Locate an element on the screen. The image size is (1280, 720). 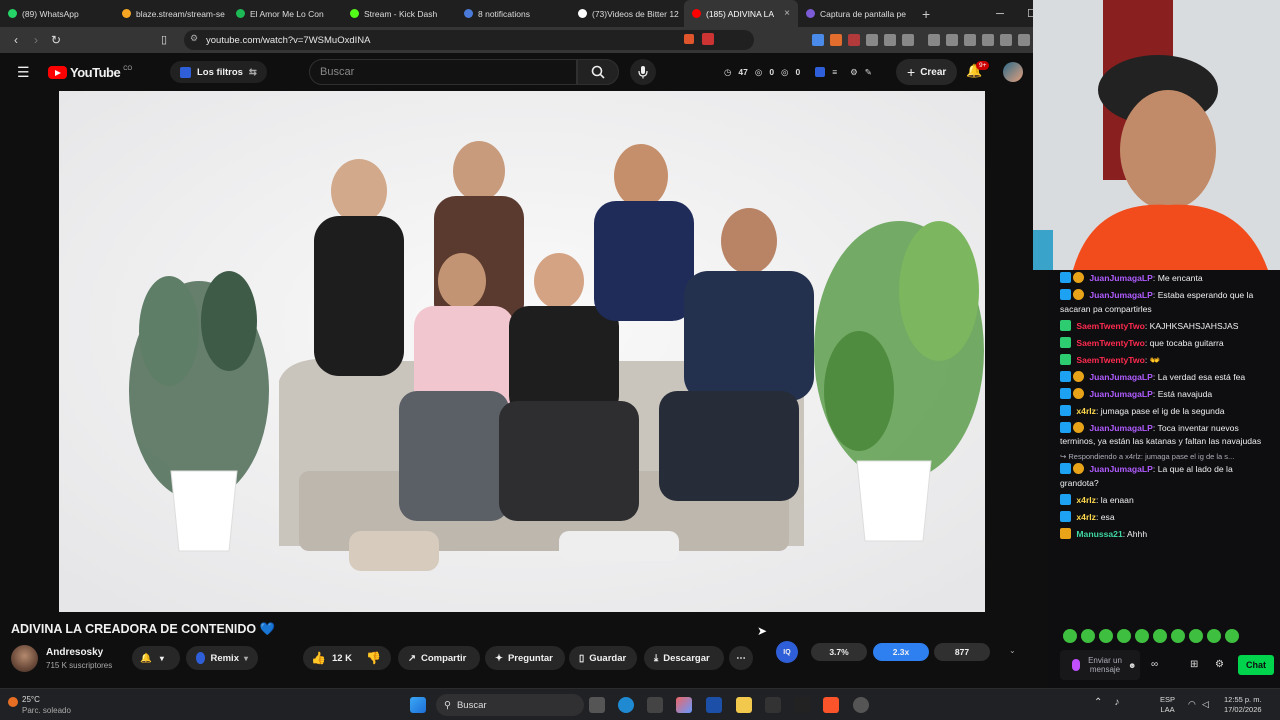
browser-tab: 8 notifications is located at coordinates (513, 13).